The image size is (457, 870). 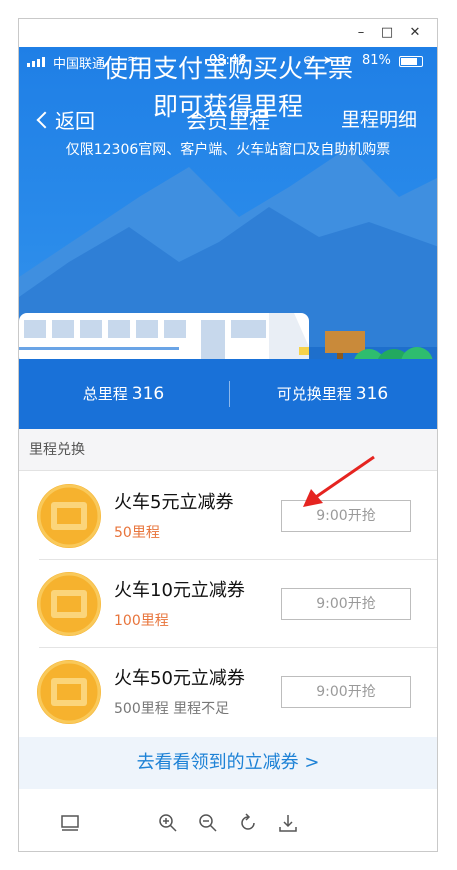 I want to click on red-arrow-annotation, so click(x=339, y=481).